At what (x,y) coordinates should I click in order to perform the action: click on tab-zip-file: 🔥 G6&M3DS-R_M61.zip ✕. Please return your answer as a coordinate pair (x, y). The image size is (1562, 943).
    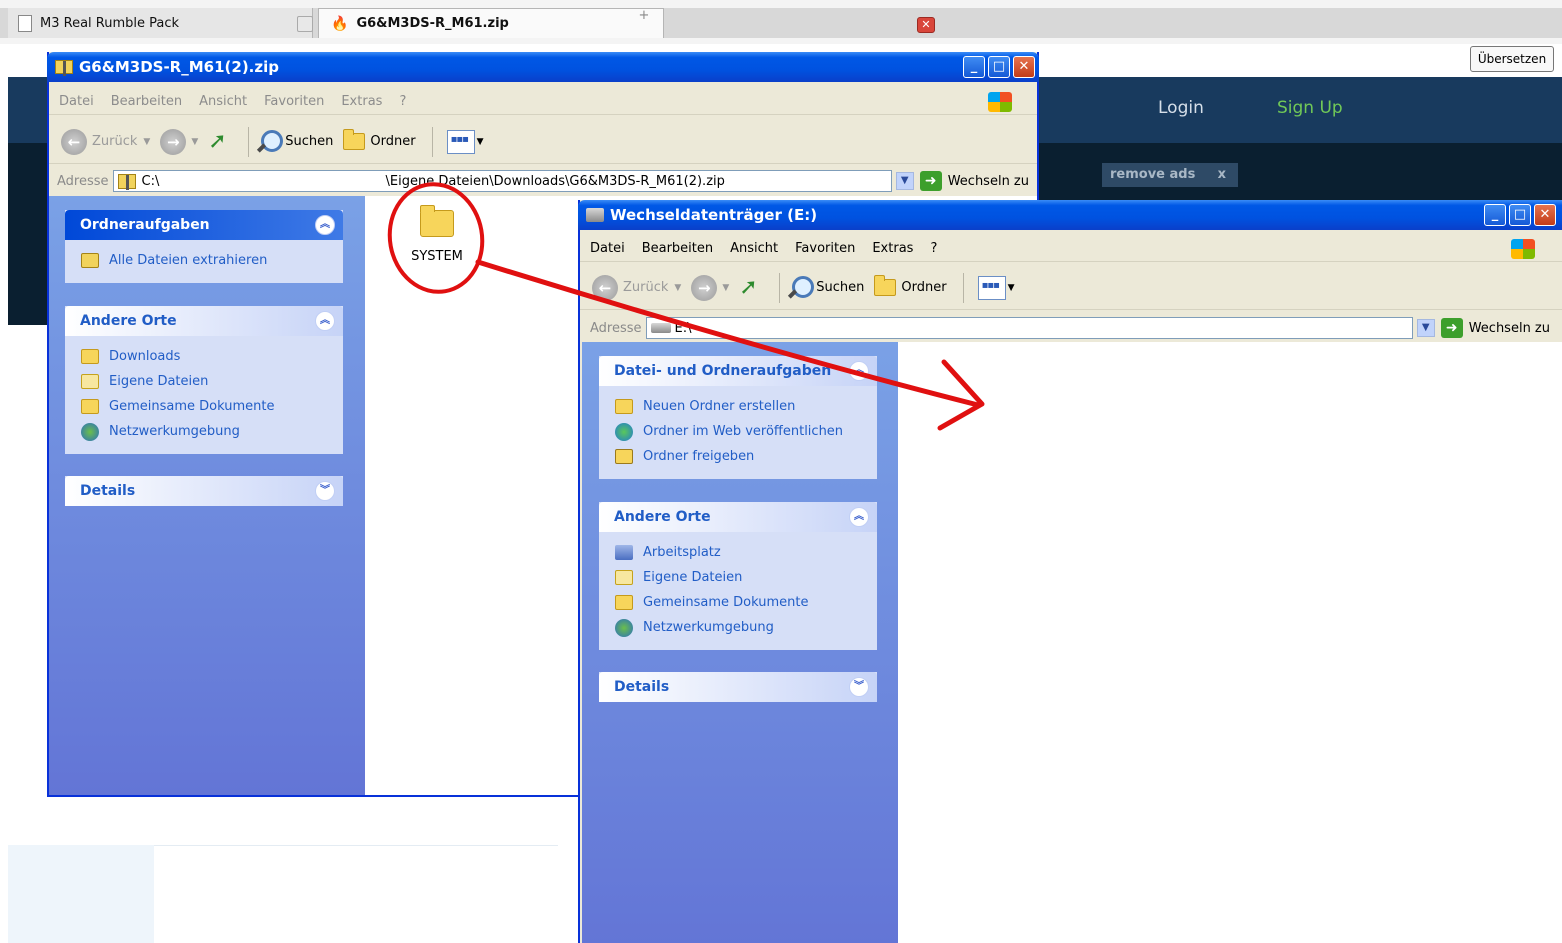
    Looking at the image, I should click on (626, 23).